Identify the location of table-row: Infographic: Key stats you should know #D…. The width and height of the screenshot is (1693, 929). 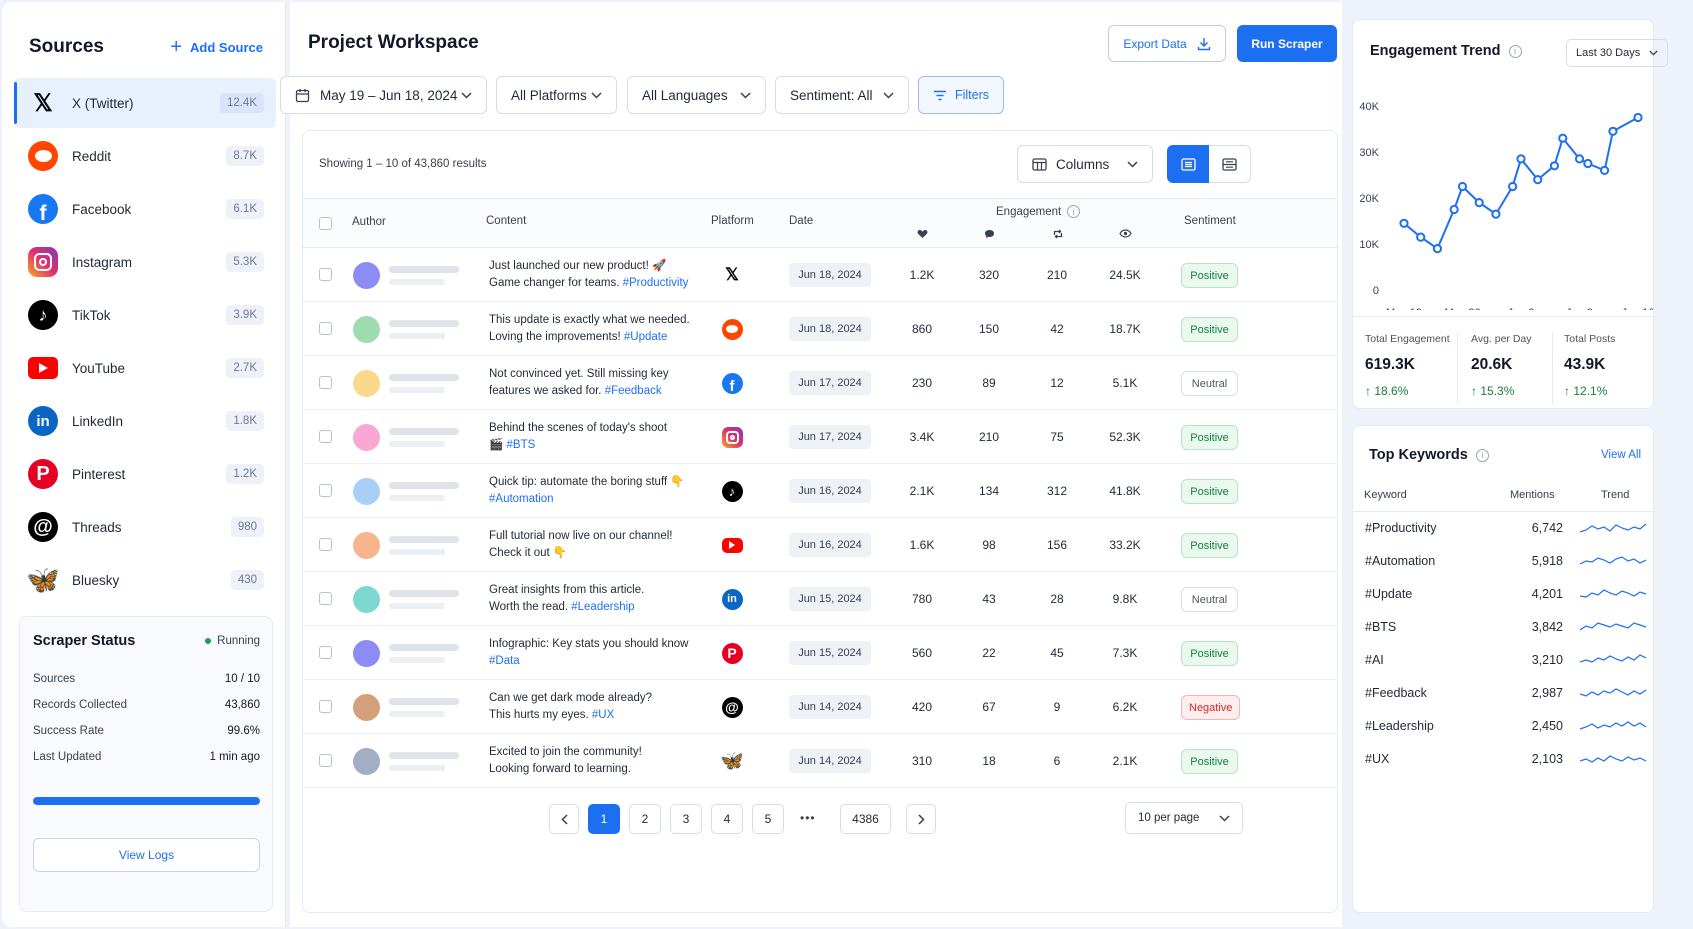
(820, 653).